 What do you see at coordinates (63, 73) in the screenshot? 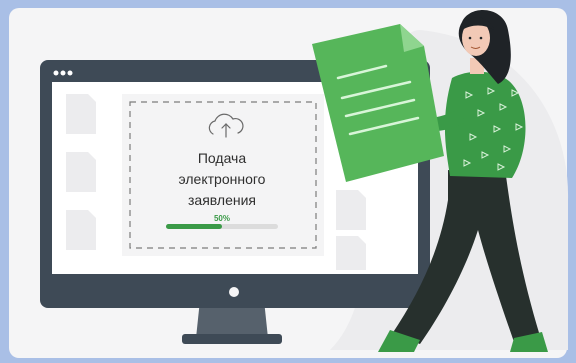
I see `window-controls-icon` at bounding box center [63, 73].